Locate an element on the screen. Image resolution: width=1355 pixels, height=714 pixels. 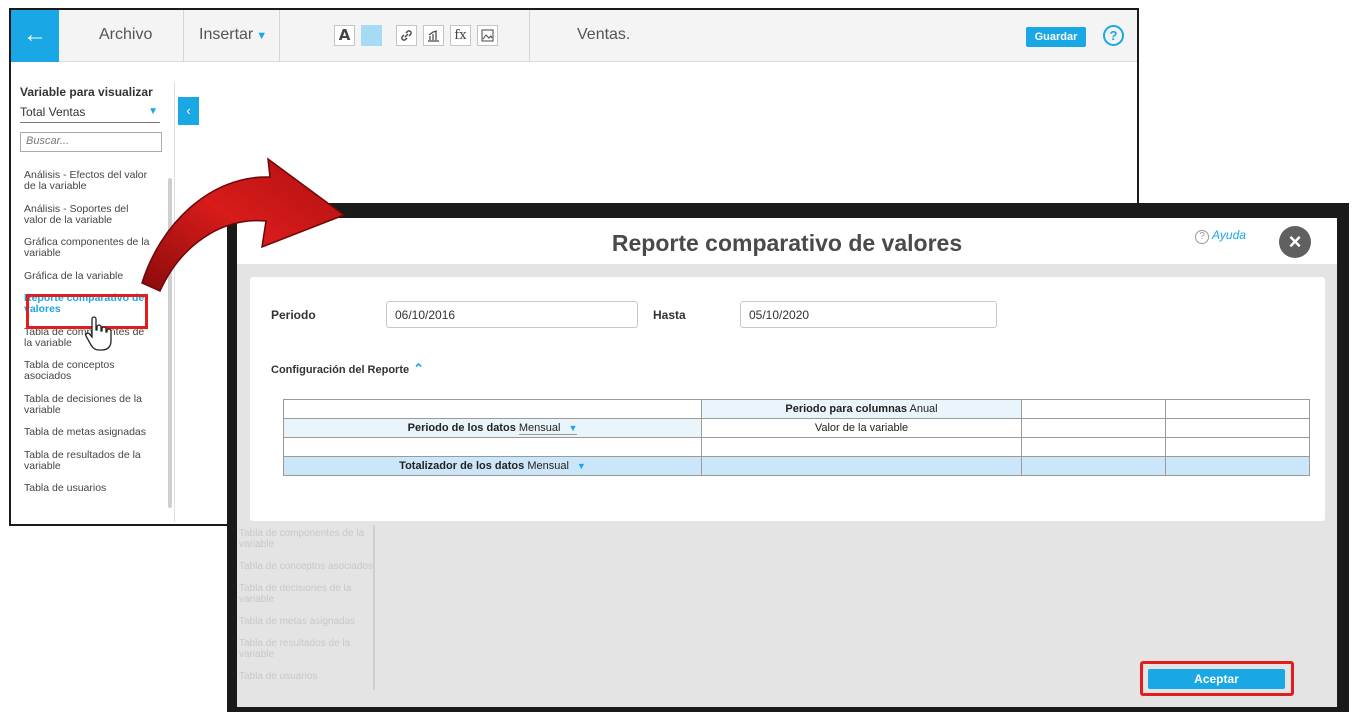
config-toggle: Configuración del Reporte ⌃ is located at coordinates (347, 369).